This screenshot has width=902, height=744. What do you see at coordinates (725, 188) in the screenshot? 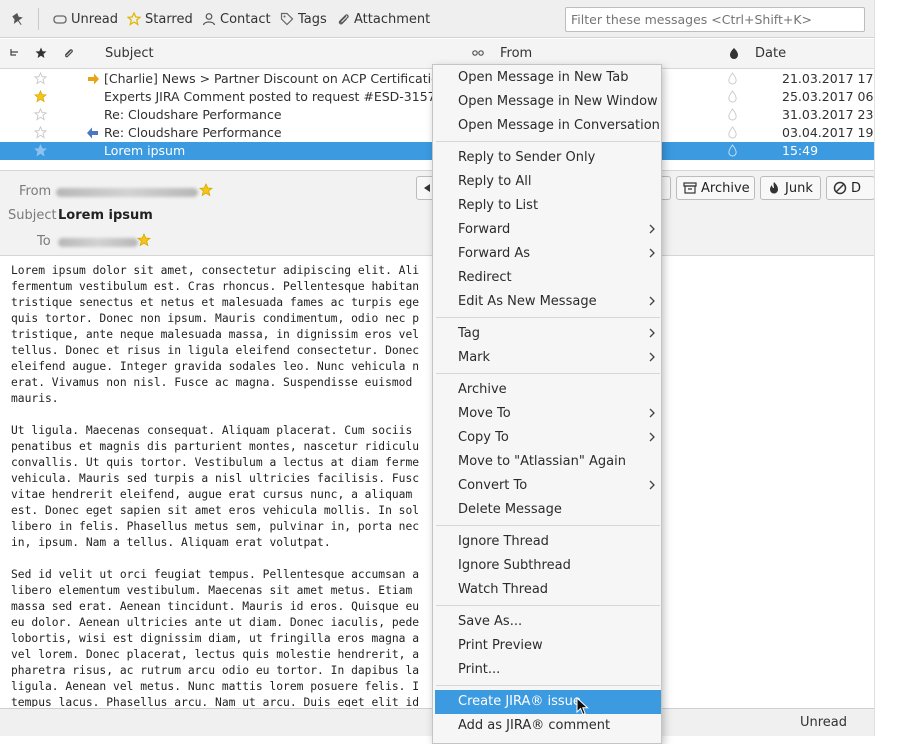
I see `archive-button-label: Archive` at bounding box center [725, 188].